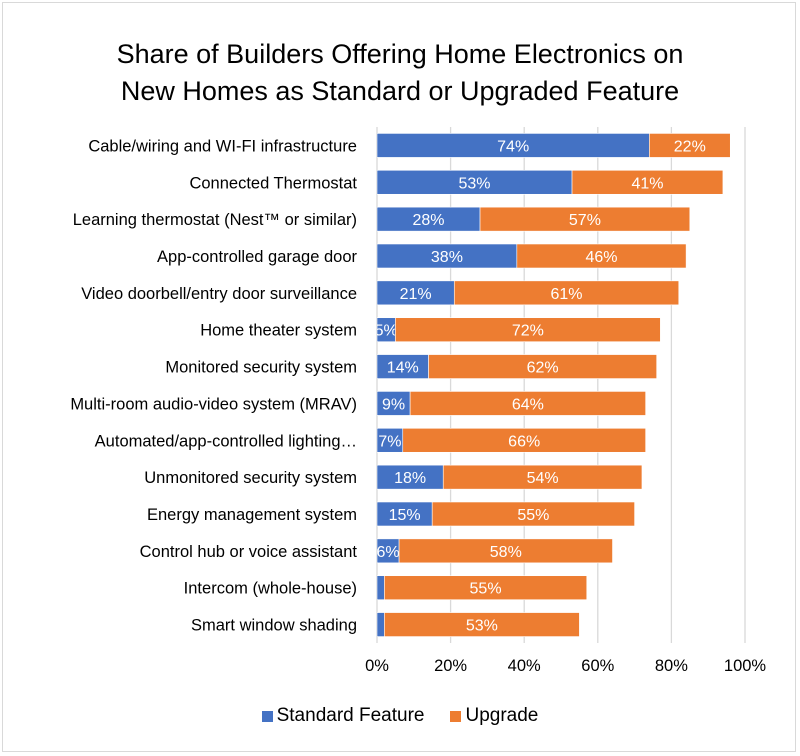 The image size is (800, 756). What do you see at coordinates (389, 441) in the screenshot?
I see `data-label-standard: 7%` at bounding box center [389, 441].